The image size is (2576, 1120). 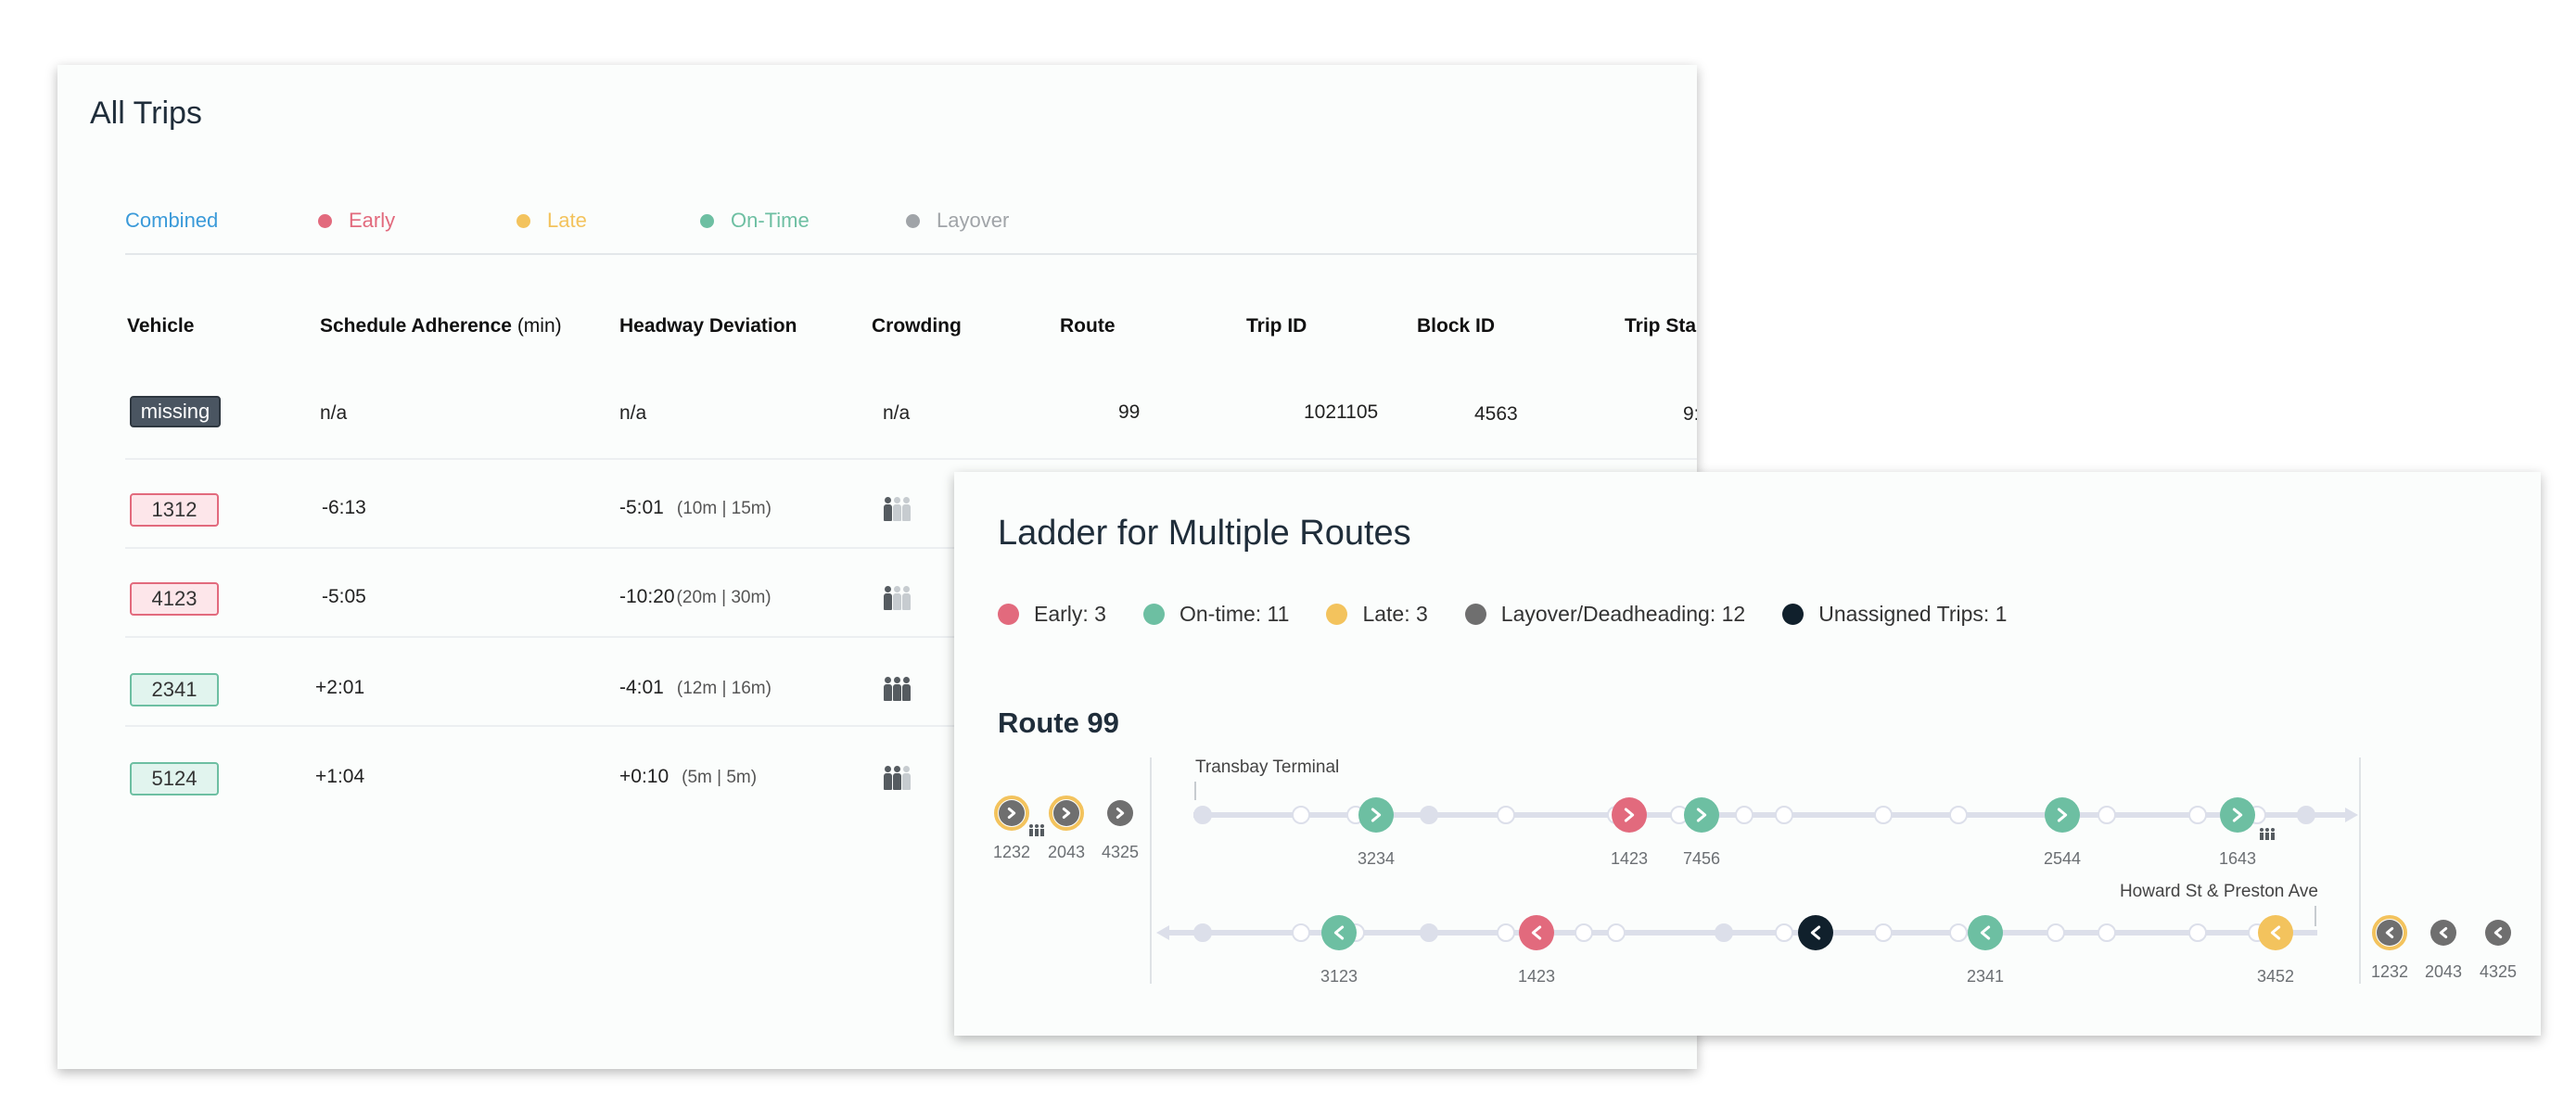 I want to click on inbound-arrow-icon, so click(x=1163, y=932).